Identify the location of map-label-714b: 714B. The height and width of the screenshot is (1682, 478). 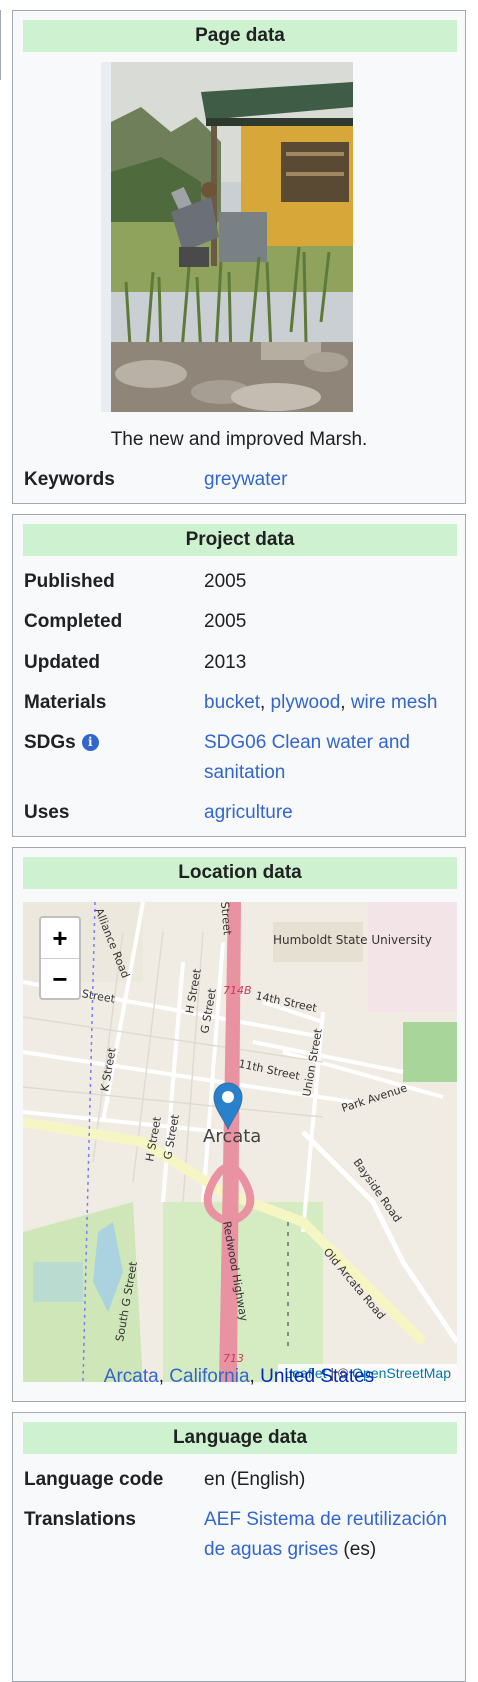
(237, 990).